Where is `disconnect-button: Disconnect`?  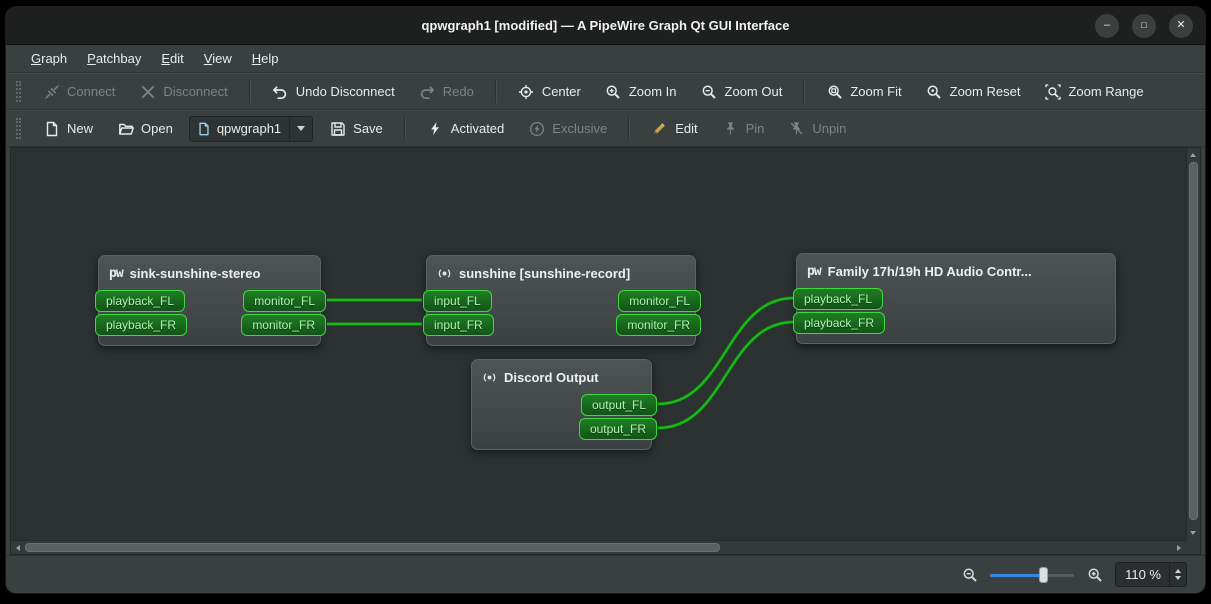
disconnect-button: Disconnect is located at coordinates (183, 92).